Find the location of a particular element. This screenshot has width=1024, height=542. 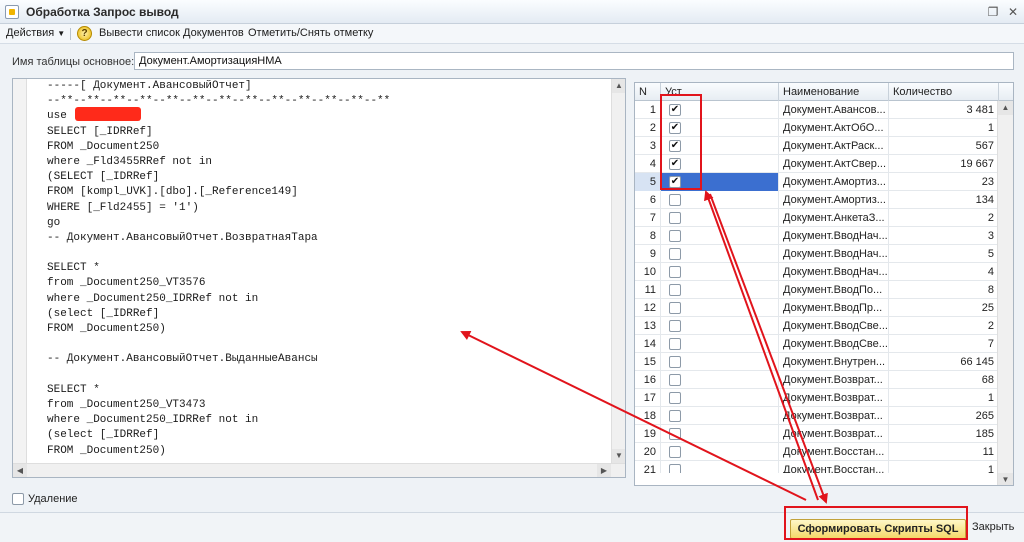

table-row: 10 Документ.ВводНач... 4 is located at coordinates (817, 272).